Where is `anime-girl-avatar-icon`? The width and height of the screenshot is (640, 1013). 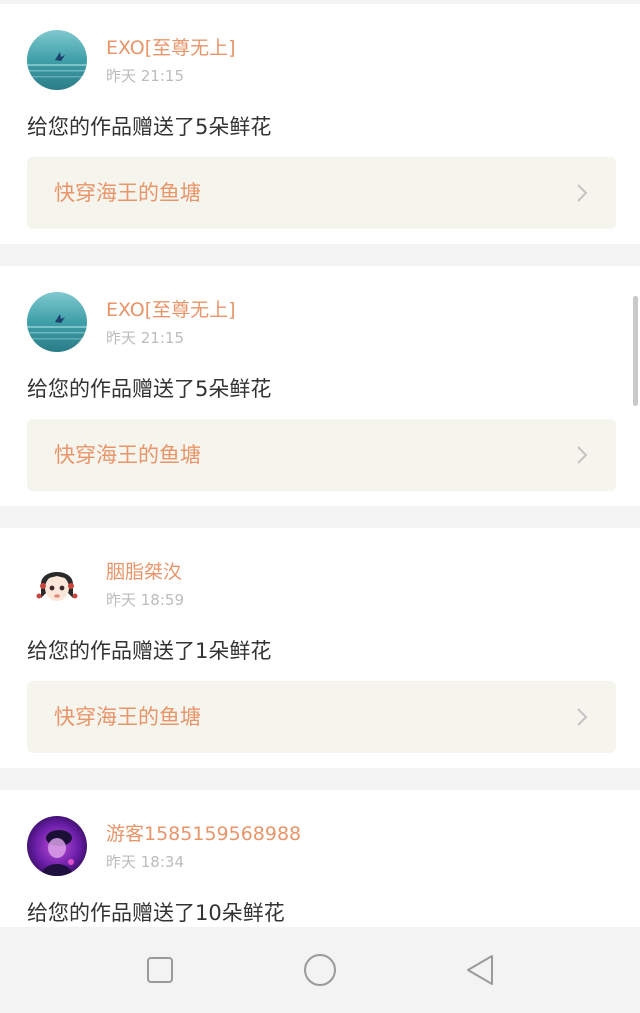
anime-girl-avatar-icon is located at coordinates (57, 584).